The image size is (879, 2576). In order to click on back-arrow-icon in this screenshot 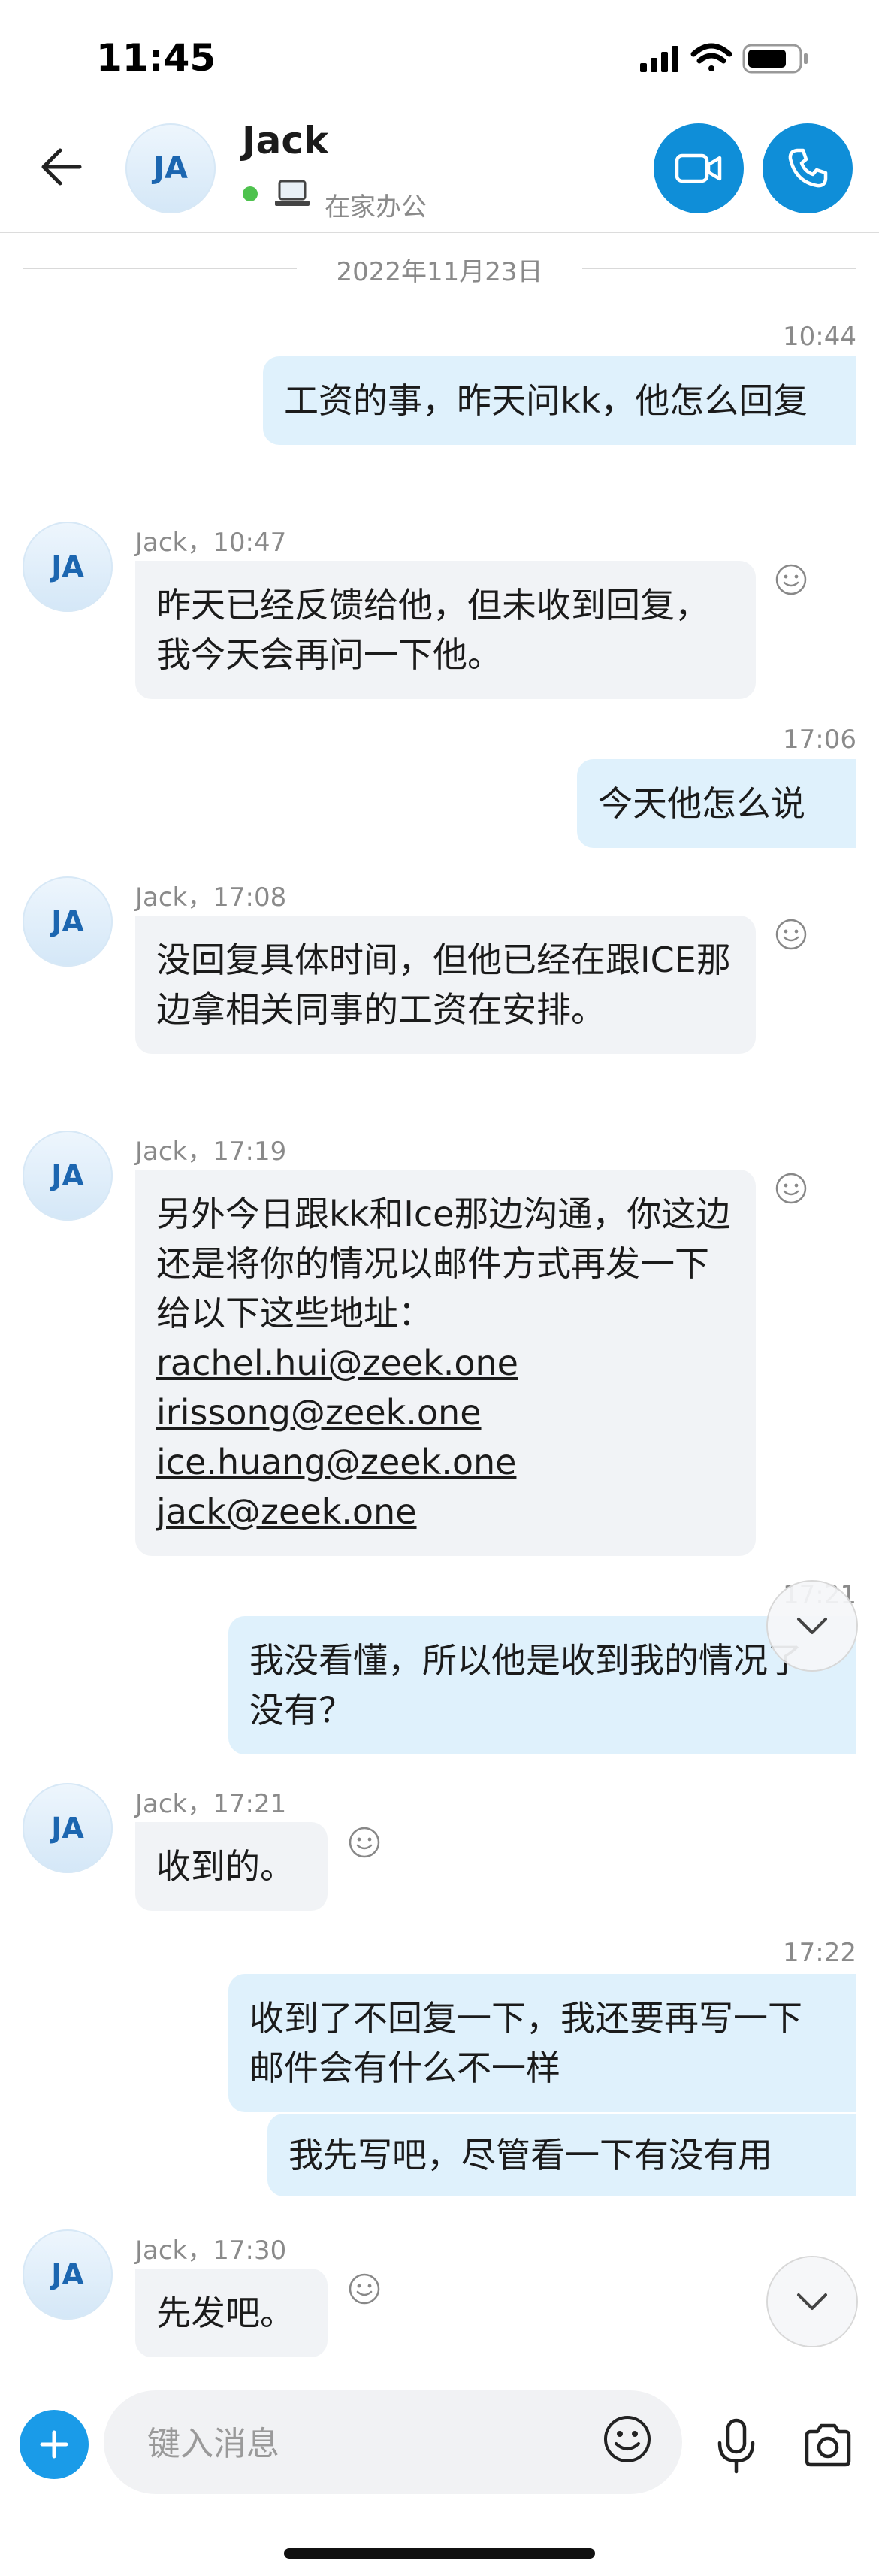, I will do `click(61, 167)`.